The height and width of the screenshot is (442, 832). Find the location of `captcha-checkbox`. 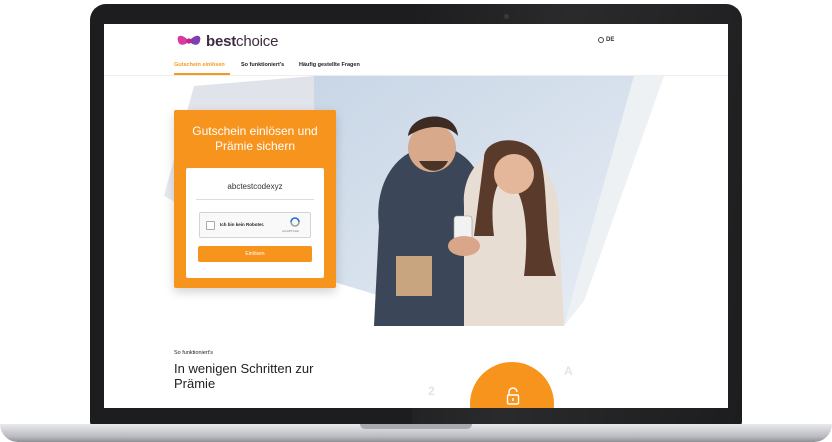

captcha-checkbox is located at coordinates (210, 225).